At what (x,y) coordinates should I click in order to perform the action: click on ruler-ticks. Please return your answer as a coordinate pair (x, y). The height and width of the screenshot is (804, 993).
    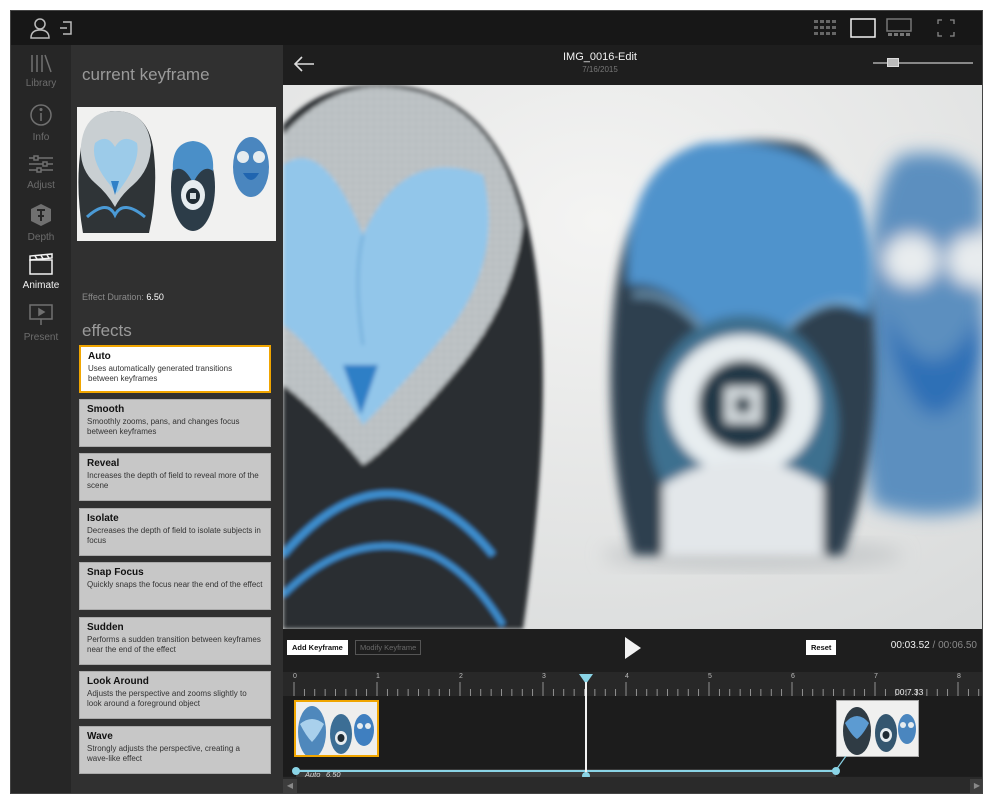
    Looking at the image, I should click on (636, 689).